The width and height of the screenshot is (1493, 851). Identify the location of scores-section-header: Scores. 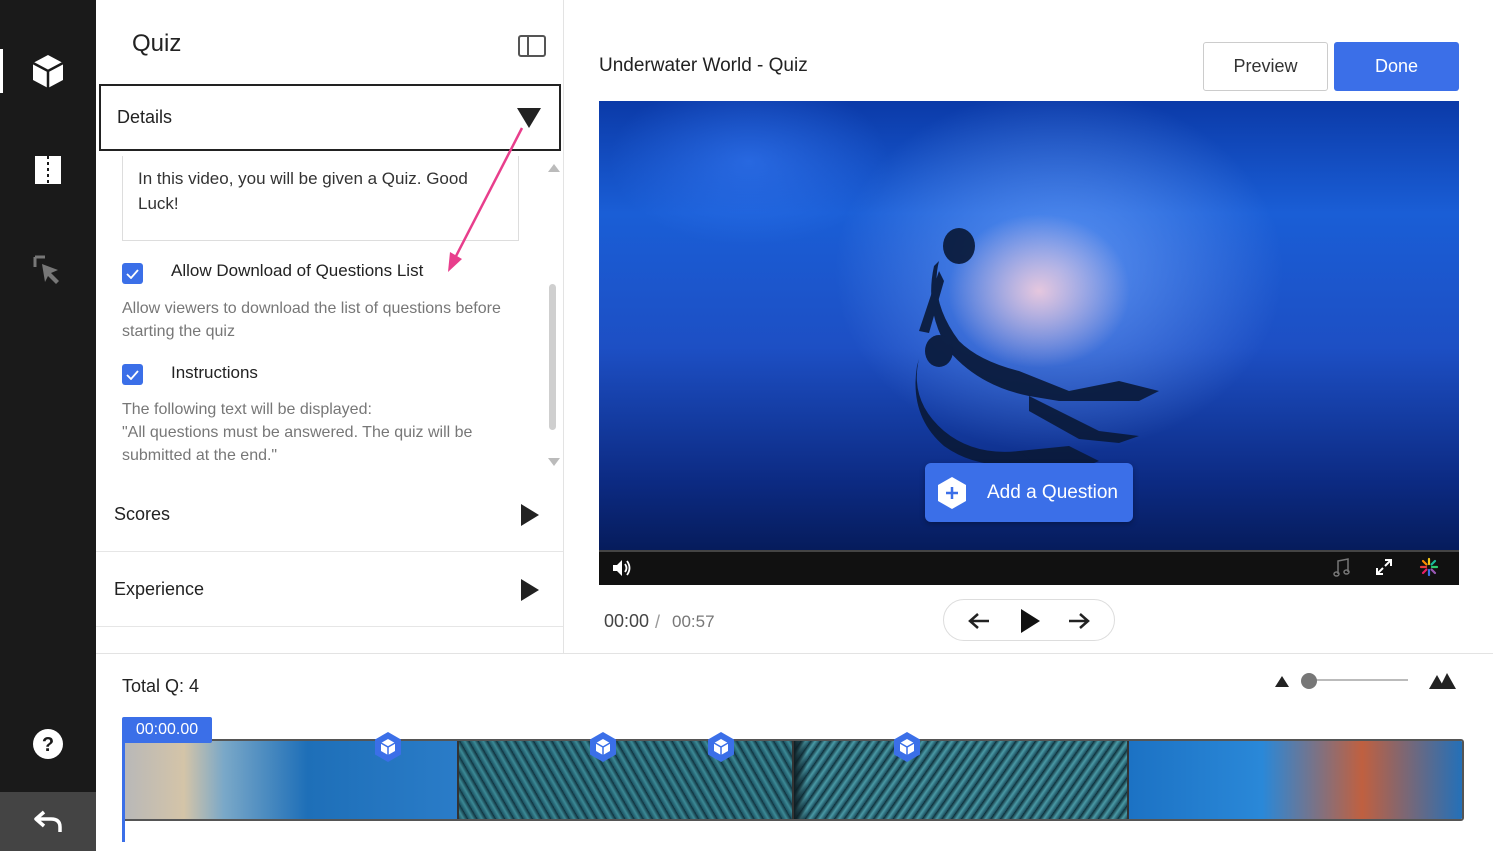
(329, 514).